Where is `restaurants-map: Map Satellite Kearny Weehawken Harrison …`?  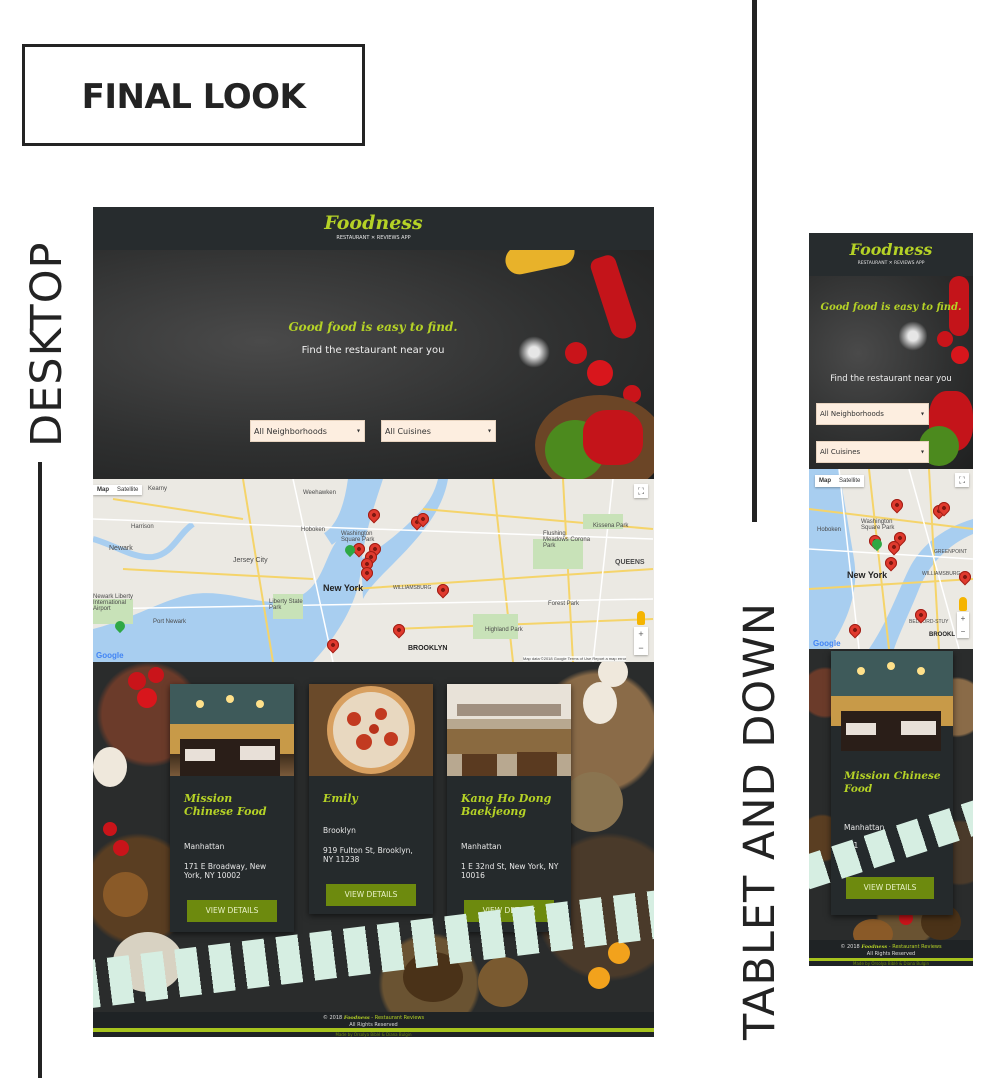 restaurants-map: Map Satellite Kearny Weehawken Harrison … is located at coordinates (373, 570).